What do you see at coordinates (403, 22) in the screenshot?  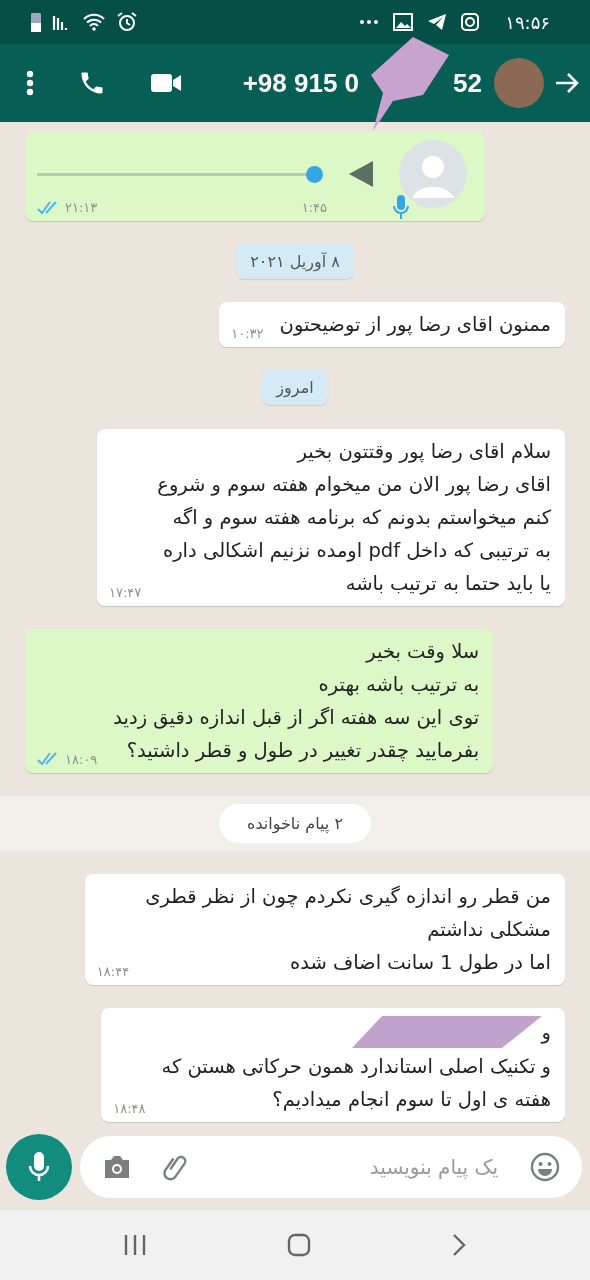 I see `image-icon` at bounding box center [403, 22].